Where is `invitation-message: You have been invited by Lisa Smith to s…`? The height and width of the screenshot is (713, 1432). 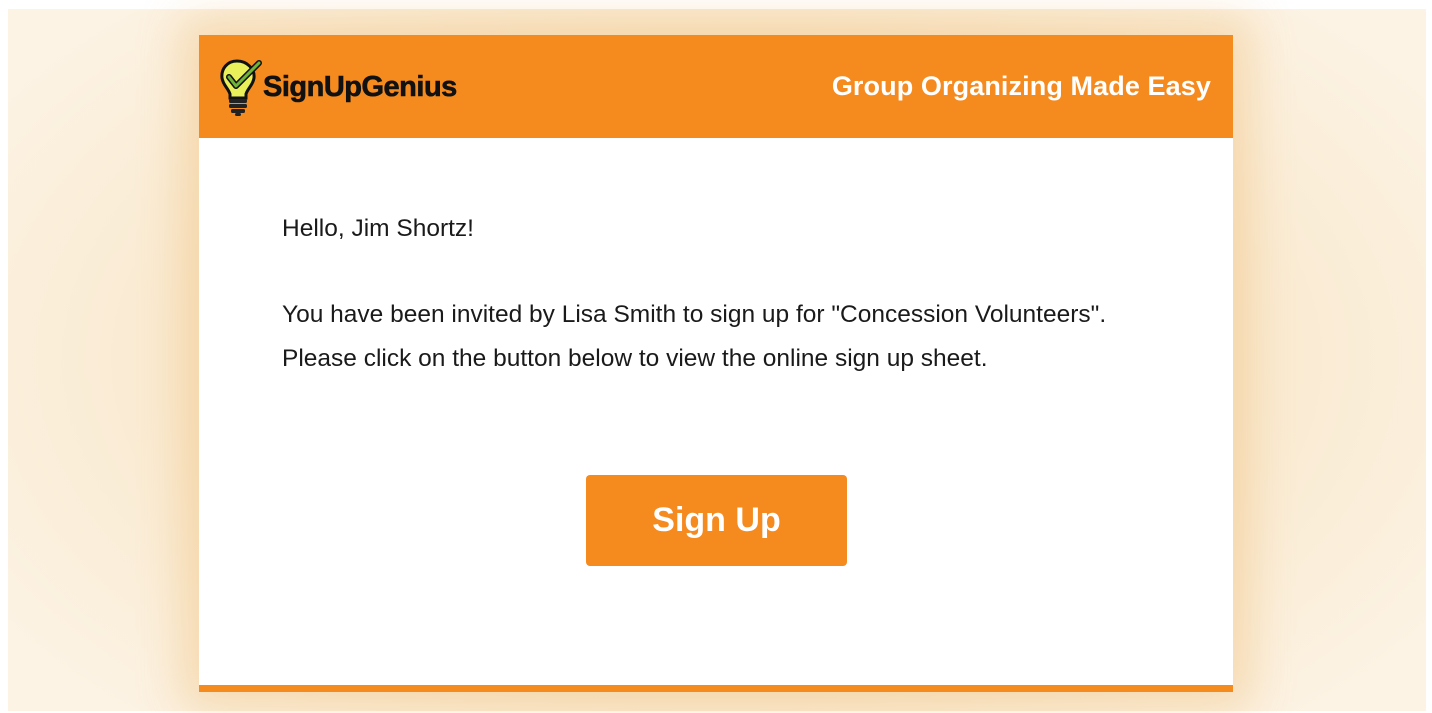
invitation-message: You have been invited by Lisa Smith to s… is located at coordinates (694, 336).